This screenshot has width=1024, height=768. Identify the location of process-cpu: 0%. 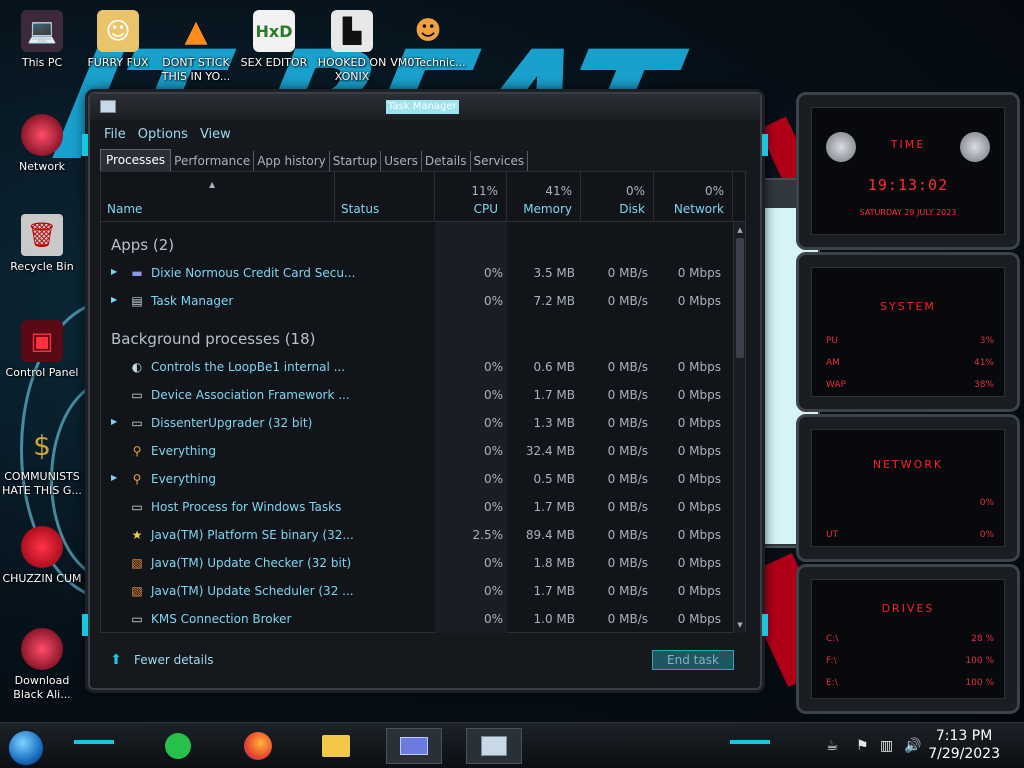
(493, 273).